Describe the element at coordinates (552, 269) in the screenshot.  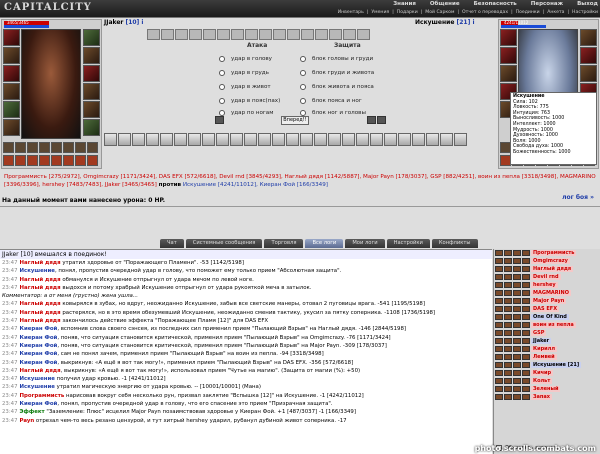
I see `player-name: Наглый дядя` at that location.